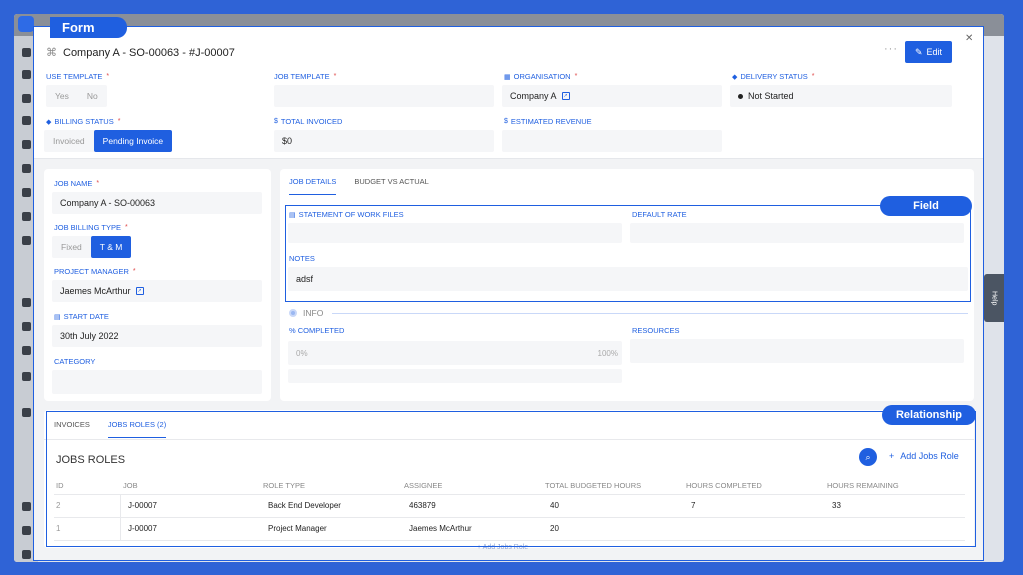  Describe the element at coordinates (548, 121) in the screenshot. I see `estimated-revenue-label: $ ESTIMATED REVENUE` at that location.